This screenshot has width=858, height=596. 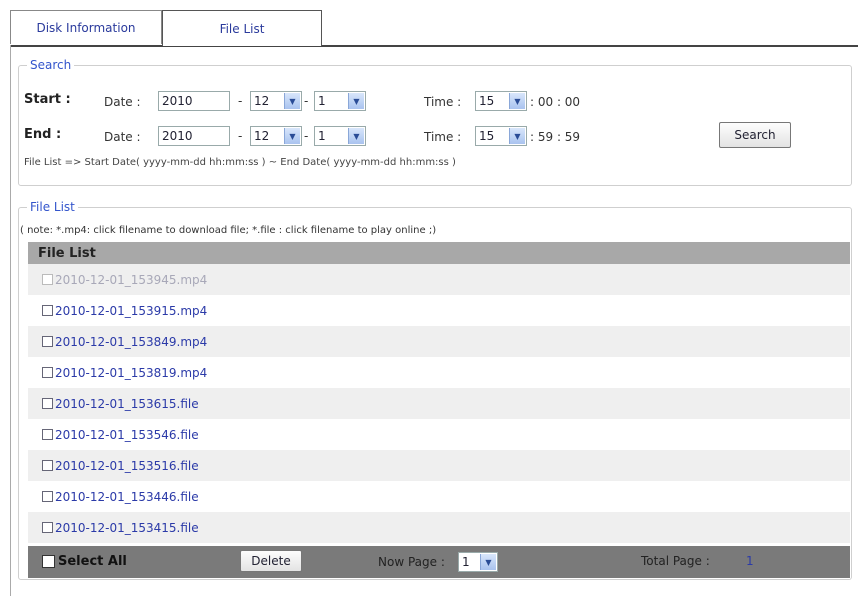 What do you see at coordinates (466, 562) in the screenshot?
I see `now-page-value: 1` at bounding box center [466, 562].